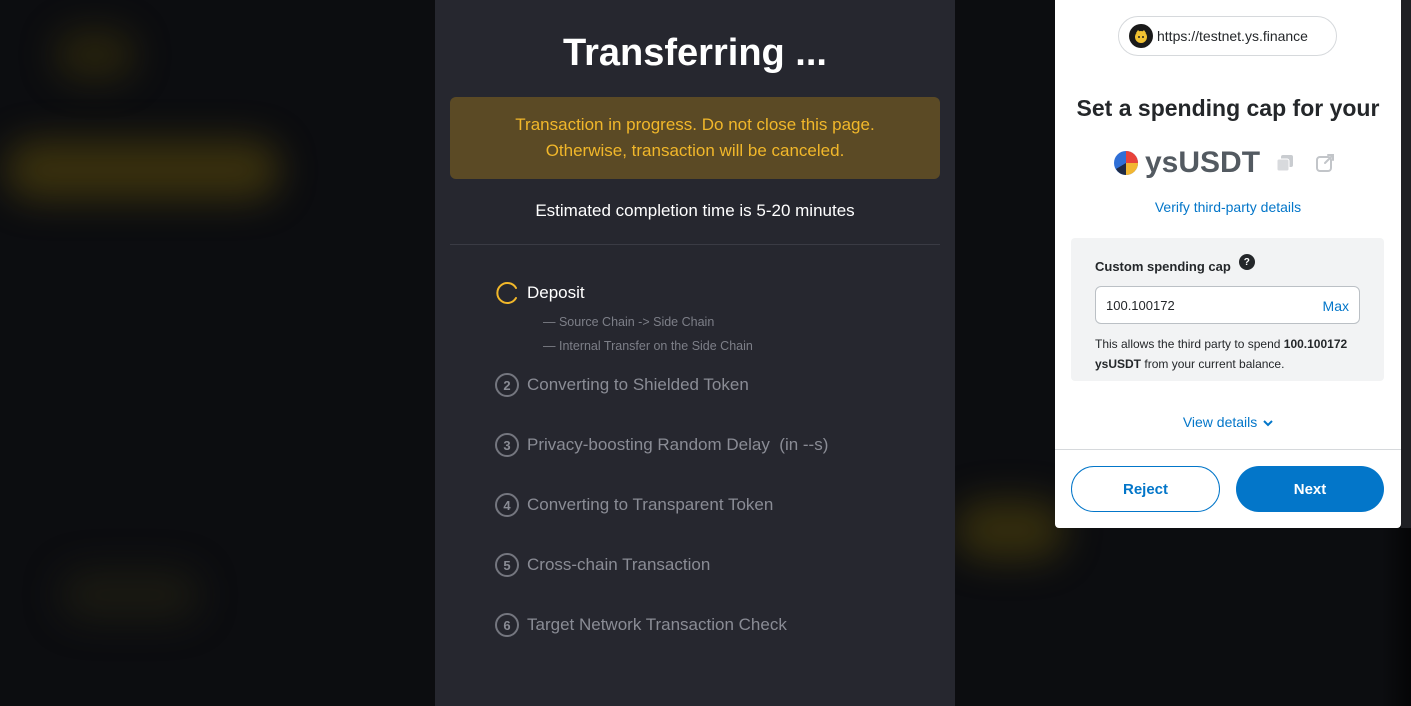 The image size is (1411, 706). Describe the element at coordinates (1310, 489) in the screenshot. I see `next-button: Next` at that location.